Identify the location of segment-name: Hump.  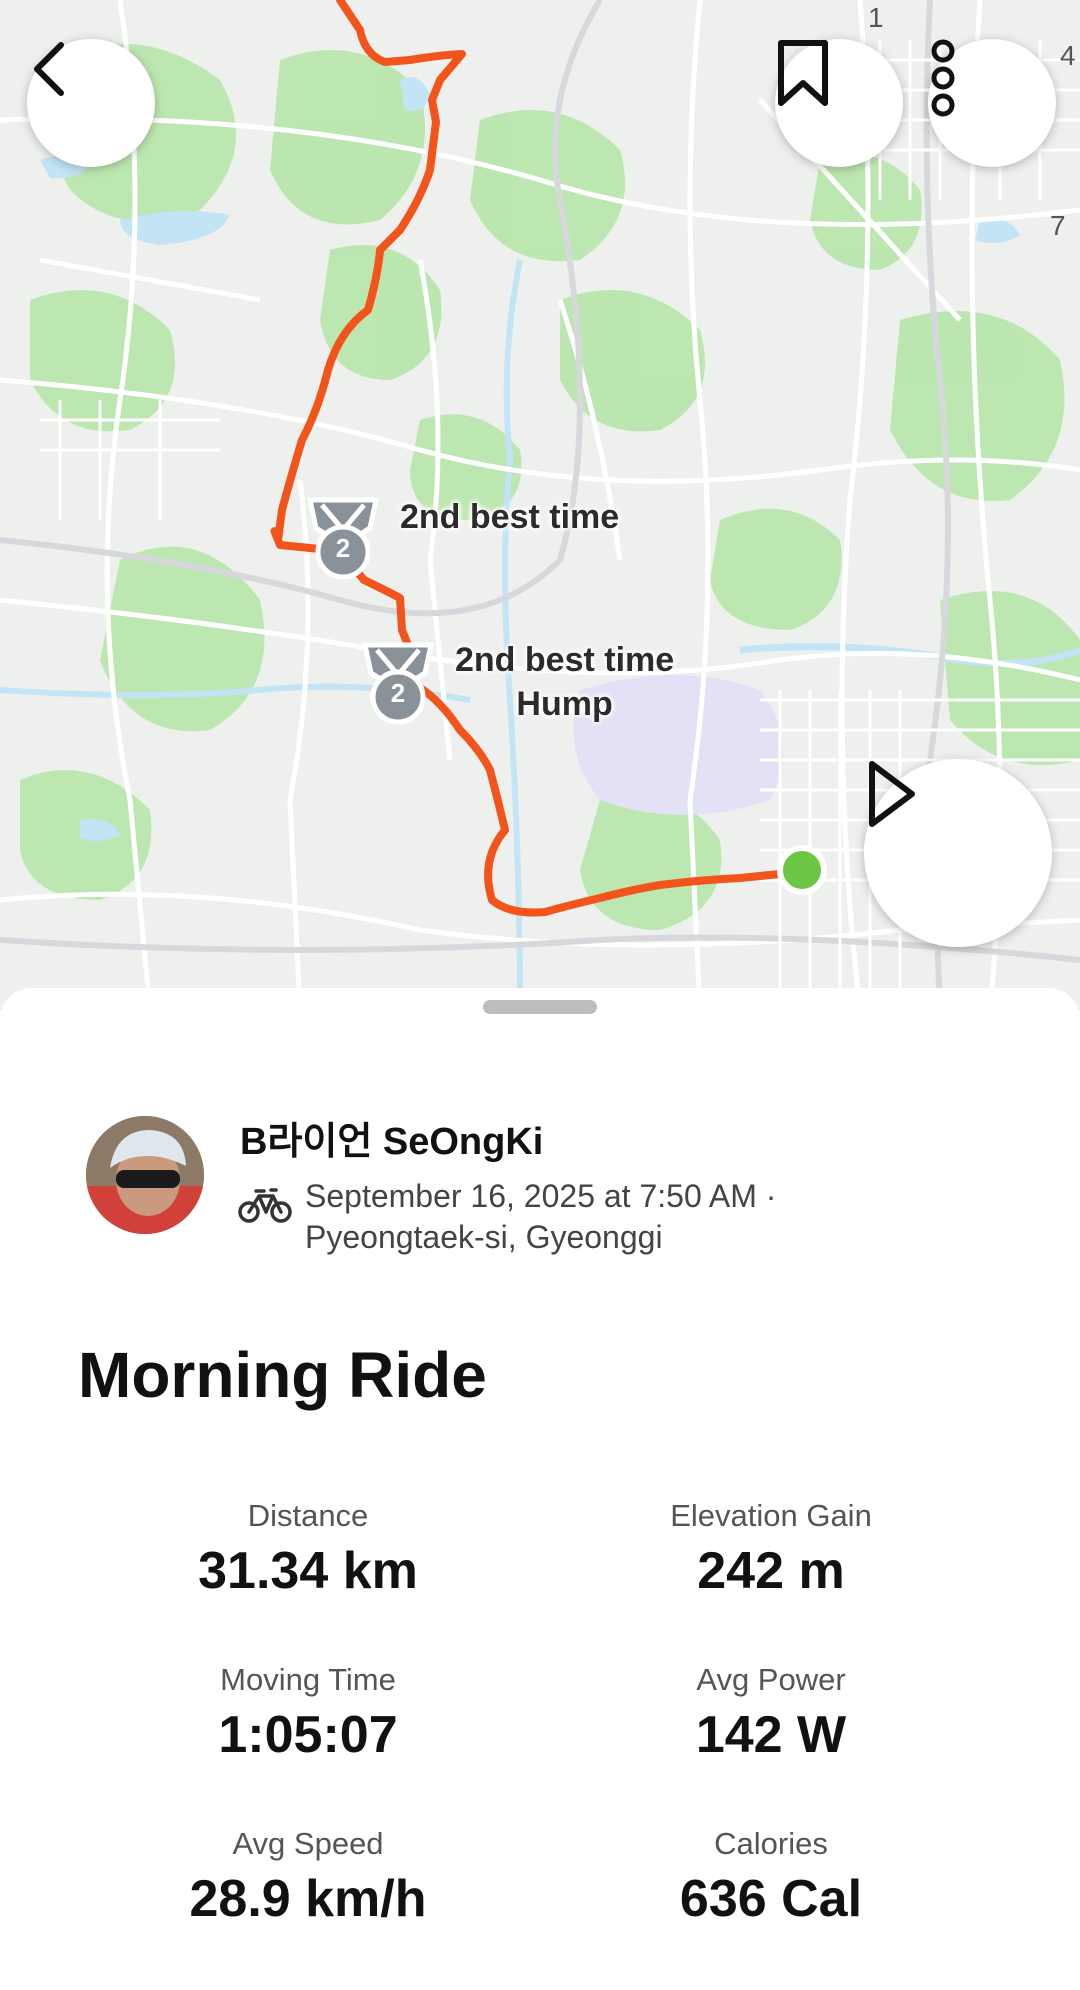
(564, 704).